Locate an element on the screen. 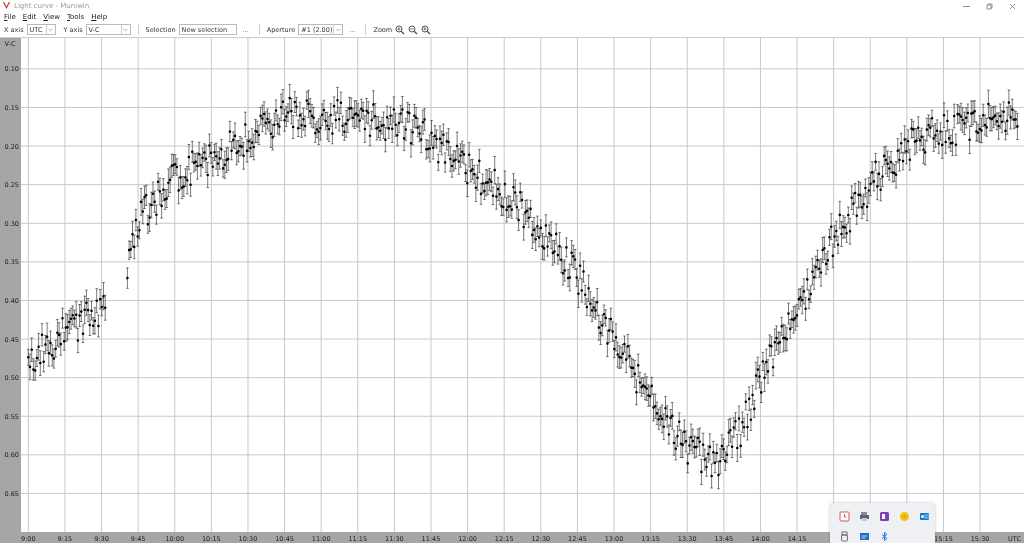 The width and height of the screenshot is (1024, 543). bluetooth-icon is located at coordinates (884, 536).